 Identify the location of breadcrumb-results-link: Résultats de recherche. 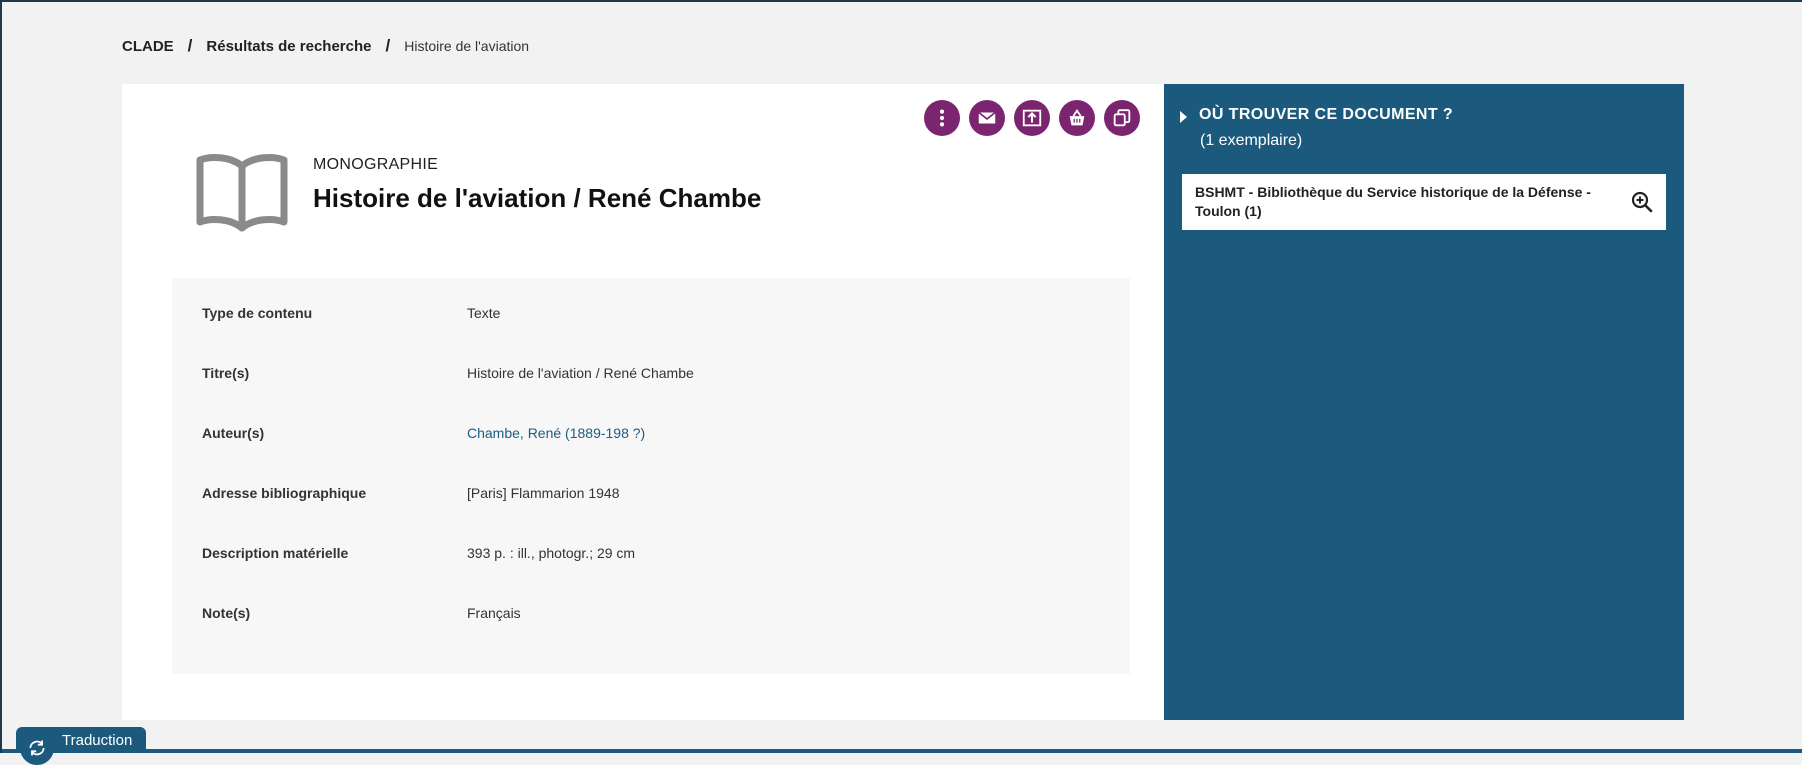
(288, 46).